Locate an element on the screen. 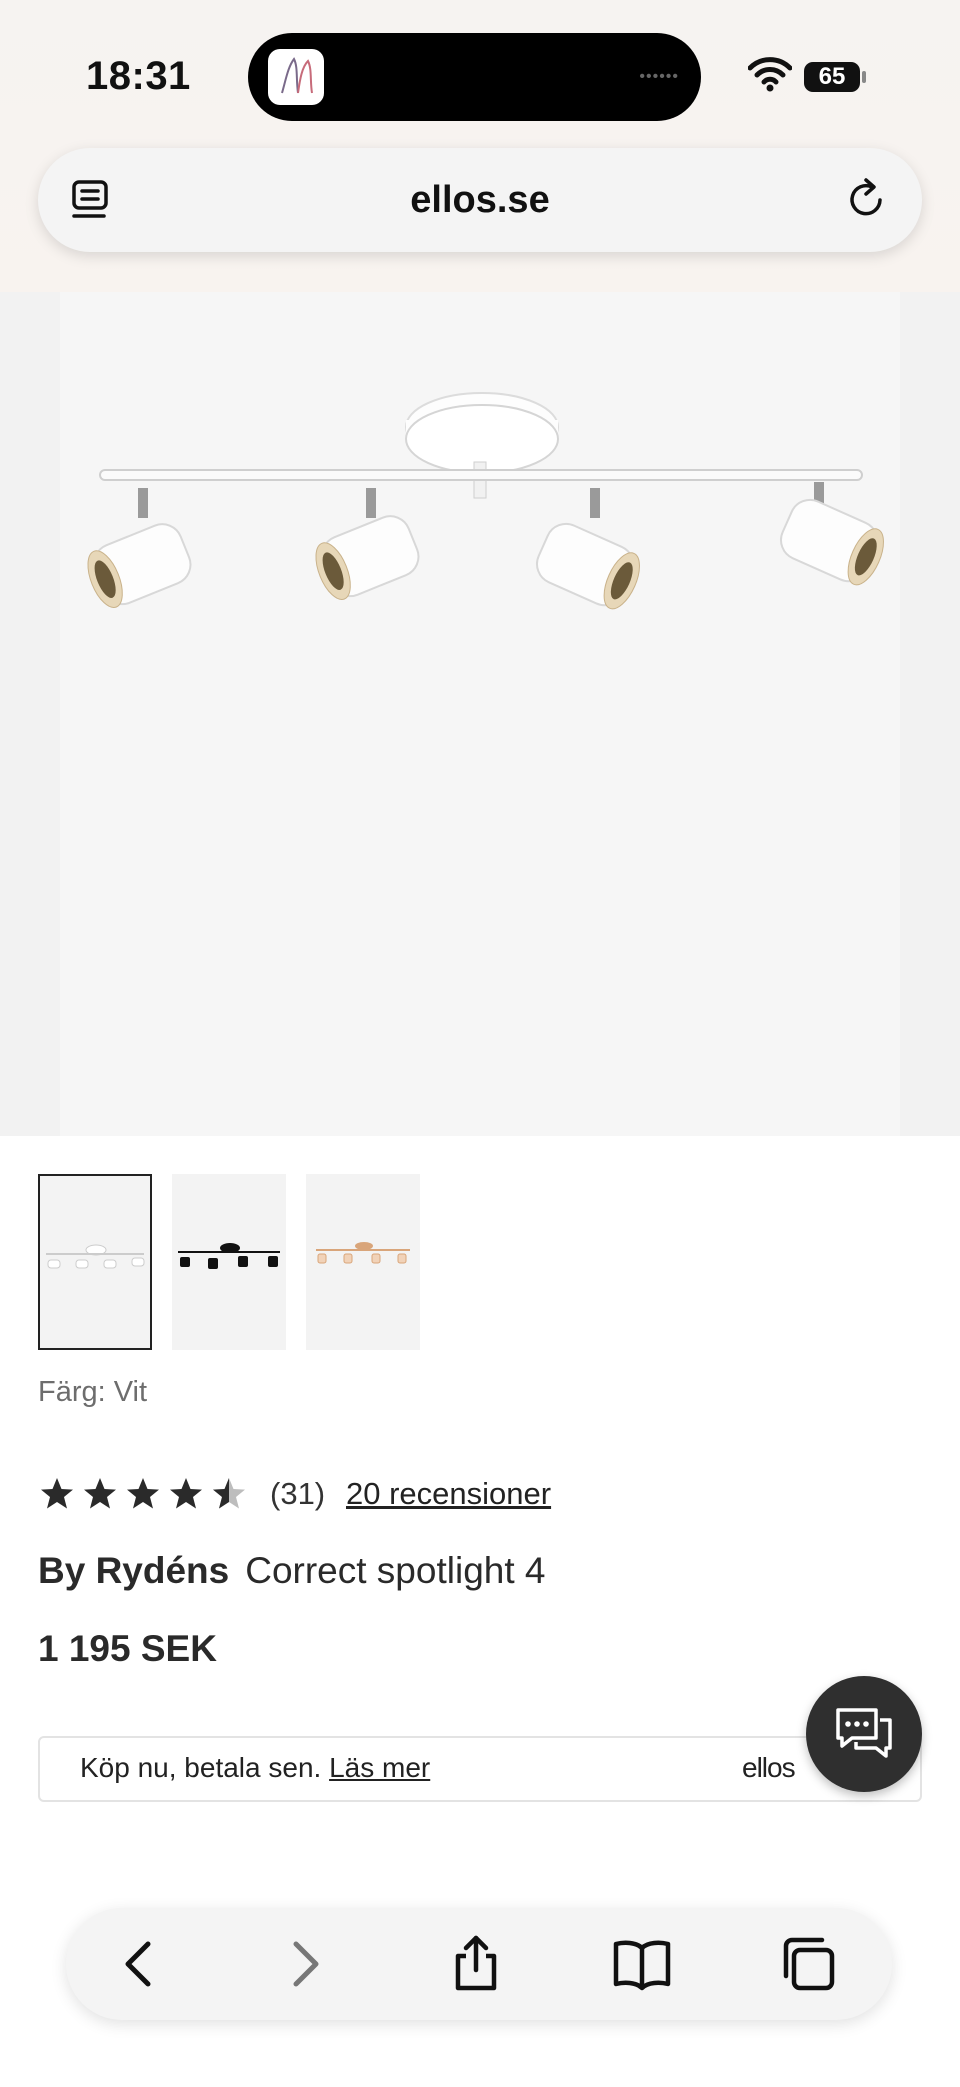 This screenshot has height=2087, width=960. activity-indicator: •••••• is located at coordinates (659, 76).